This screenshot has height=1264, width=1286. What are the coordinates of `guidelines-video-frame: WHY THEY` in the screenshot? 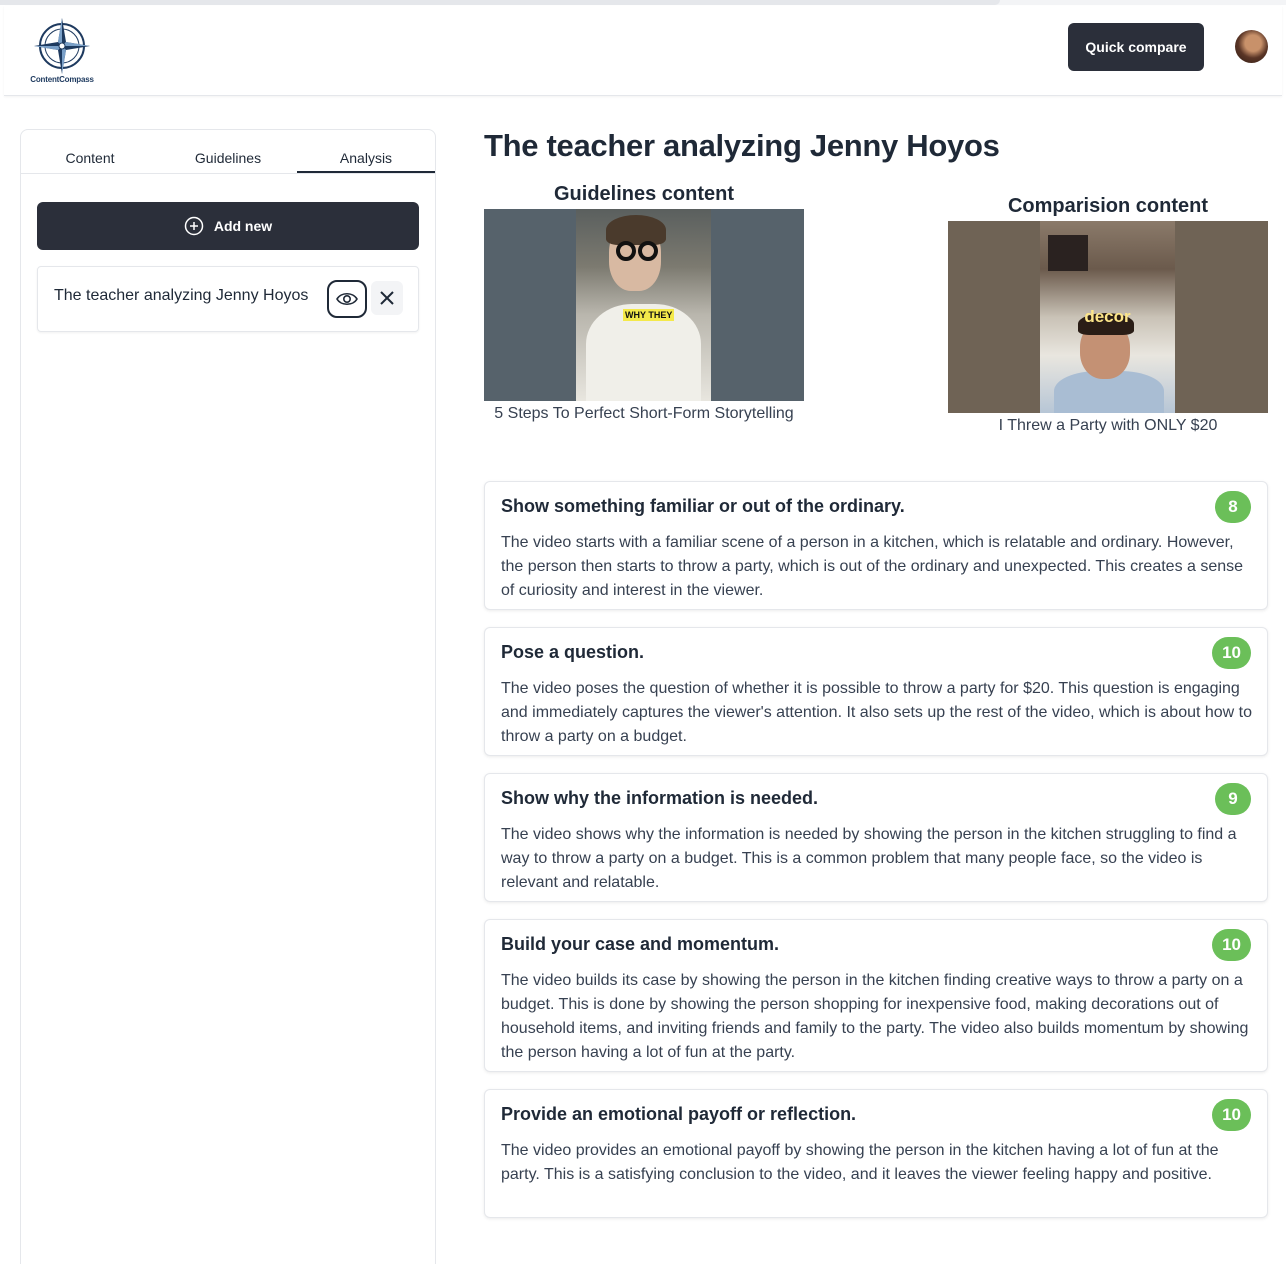 It's located at (643, 305).